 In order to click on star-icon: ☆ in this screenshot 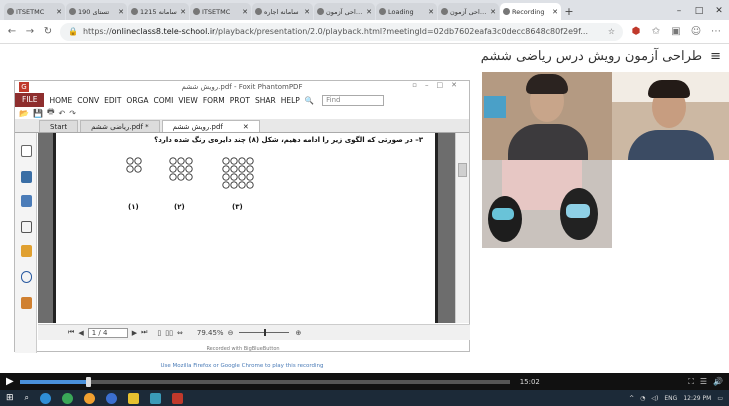, I will do `click(611, 31)`.